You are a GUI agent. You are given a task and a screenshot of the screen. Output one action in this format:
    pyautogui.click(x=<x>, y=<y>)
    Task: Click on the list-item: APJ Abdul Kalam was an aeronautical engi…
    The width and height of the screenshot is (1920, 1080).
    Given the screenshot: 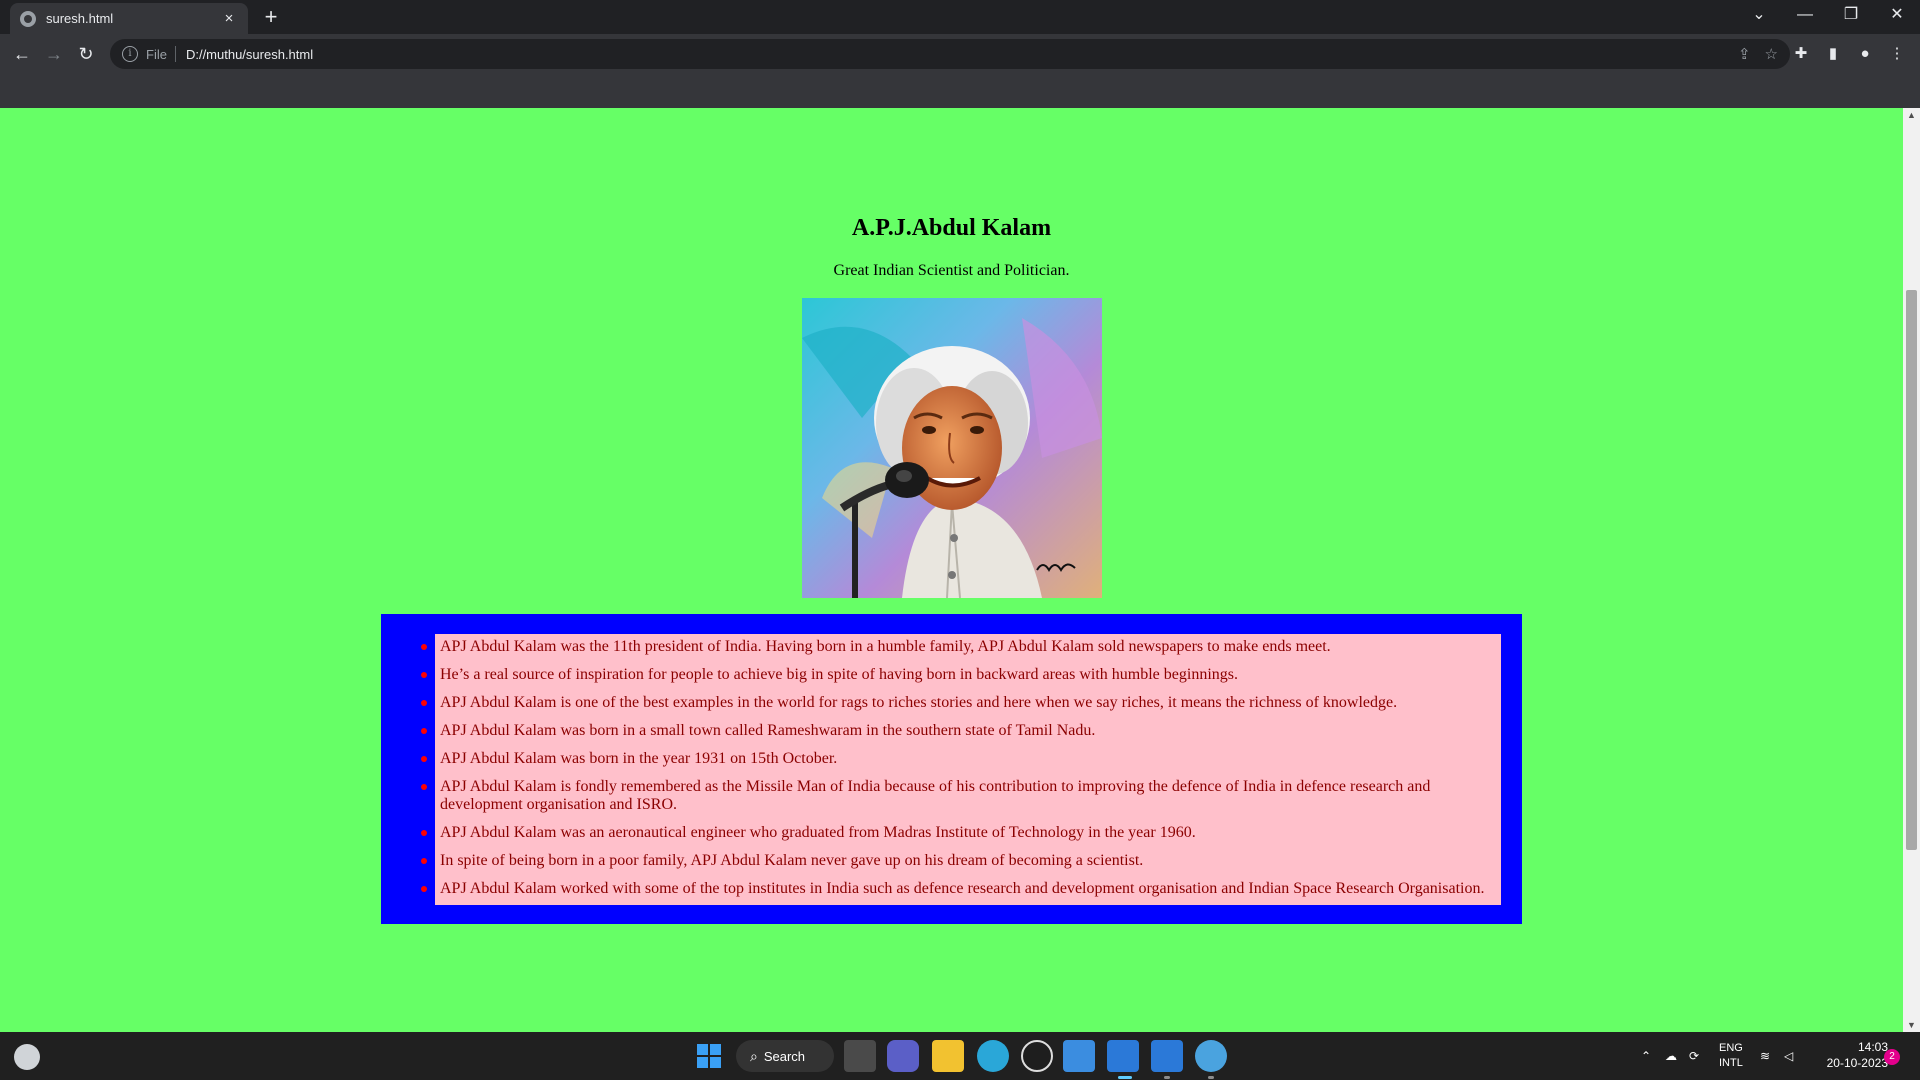 What is the action you would take?
    pyautogui.click(x=956, y=833)
    